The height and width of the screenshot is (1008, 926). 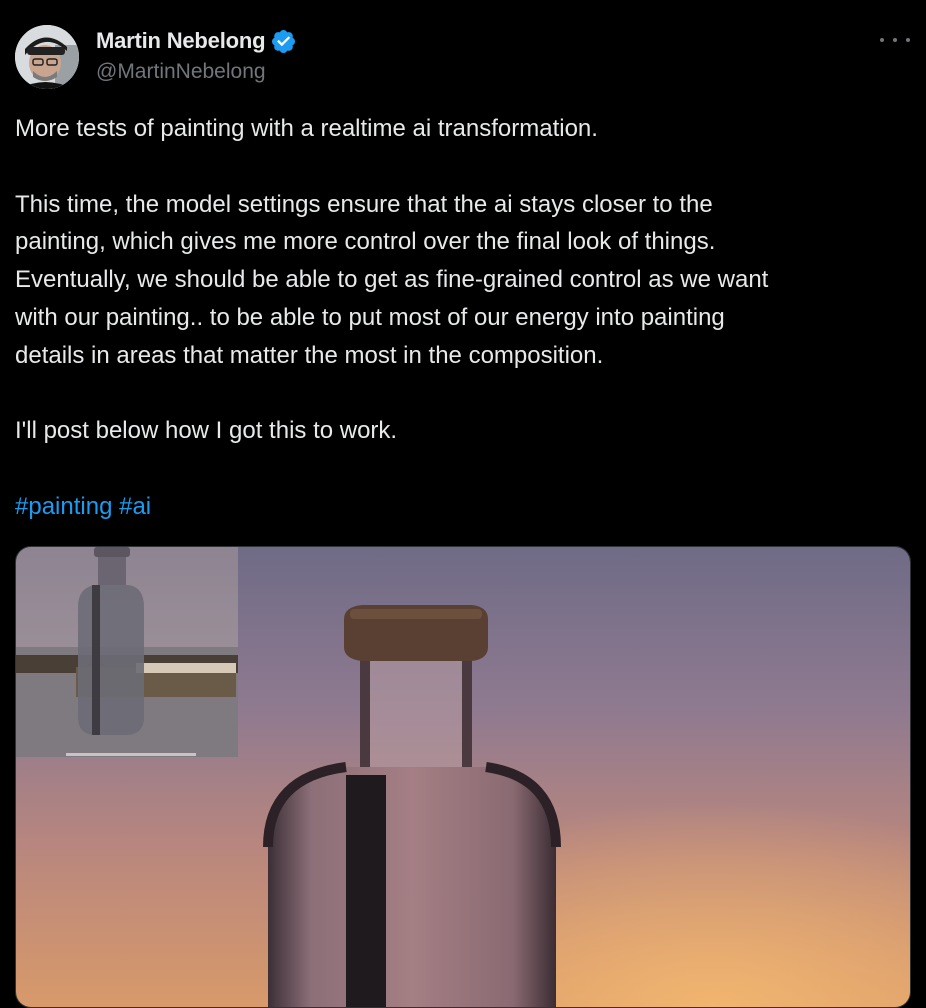 I want to click on author-info: Martin Nebelong @MartinNebelong, so click(x=196, y=56).